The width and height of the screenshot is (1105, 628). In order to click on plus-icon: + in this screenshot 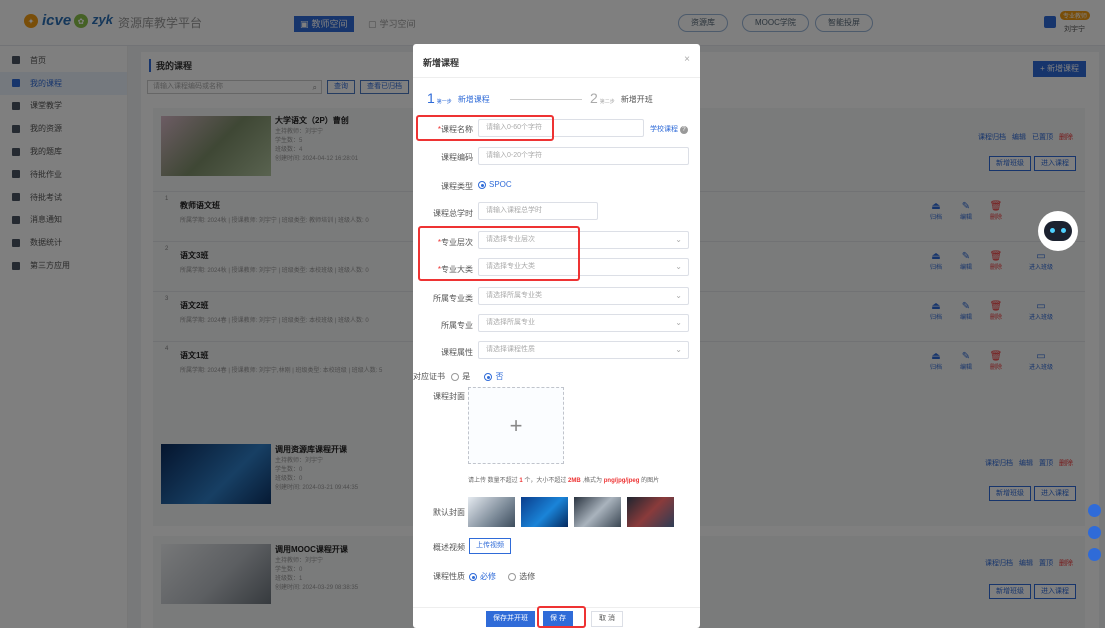, I will do `click(516, 425)`.